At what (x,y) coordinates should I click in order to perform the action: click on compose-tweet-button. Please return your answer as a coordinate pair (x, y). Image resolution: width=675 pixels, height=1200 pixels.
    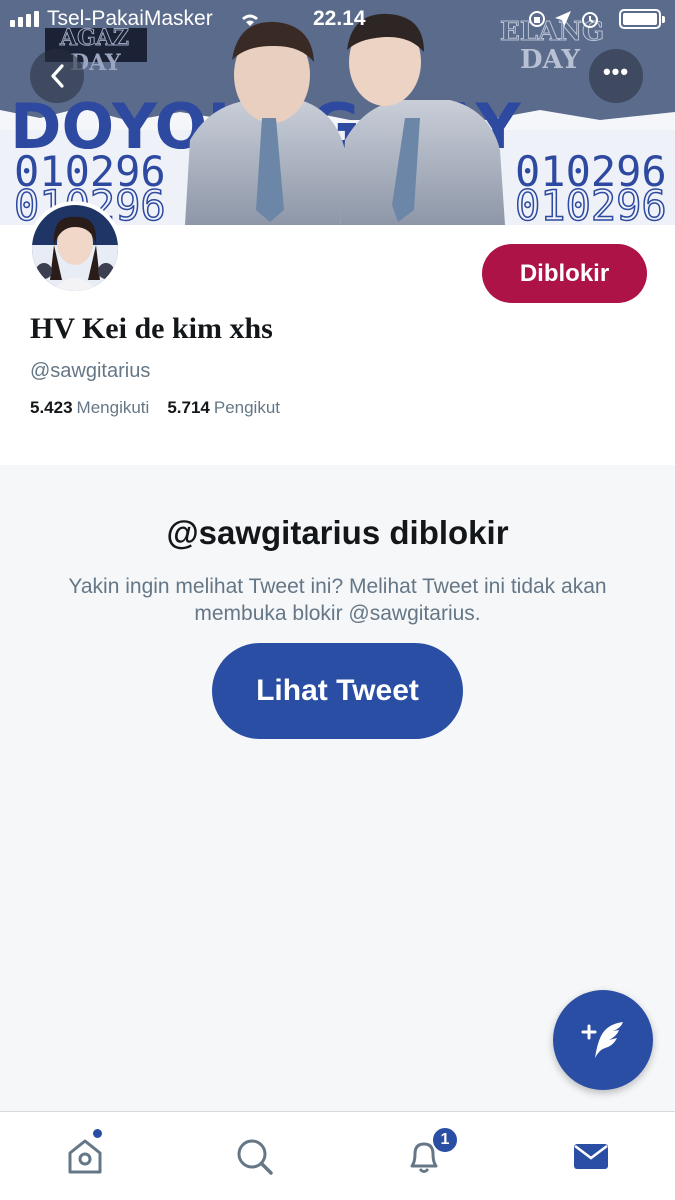
    Looking at the image, I should click on (603, 1040).